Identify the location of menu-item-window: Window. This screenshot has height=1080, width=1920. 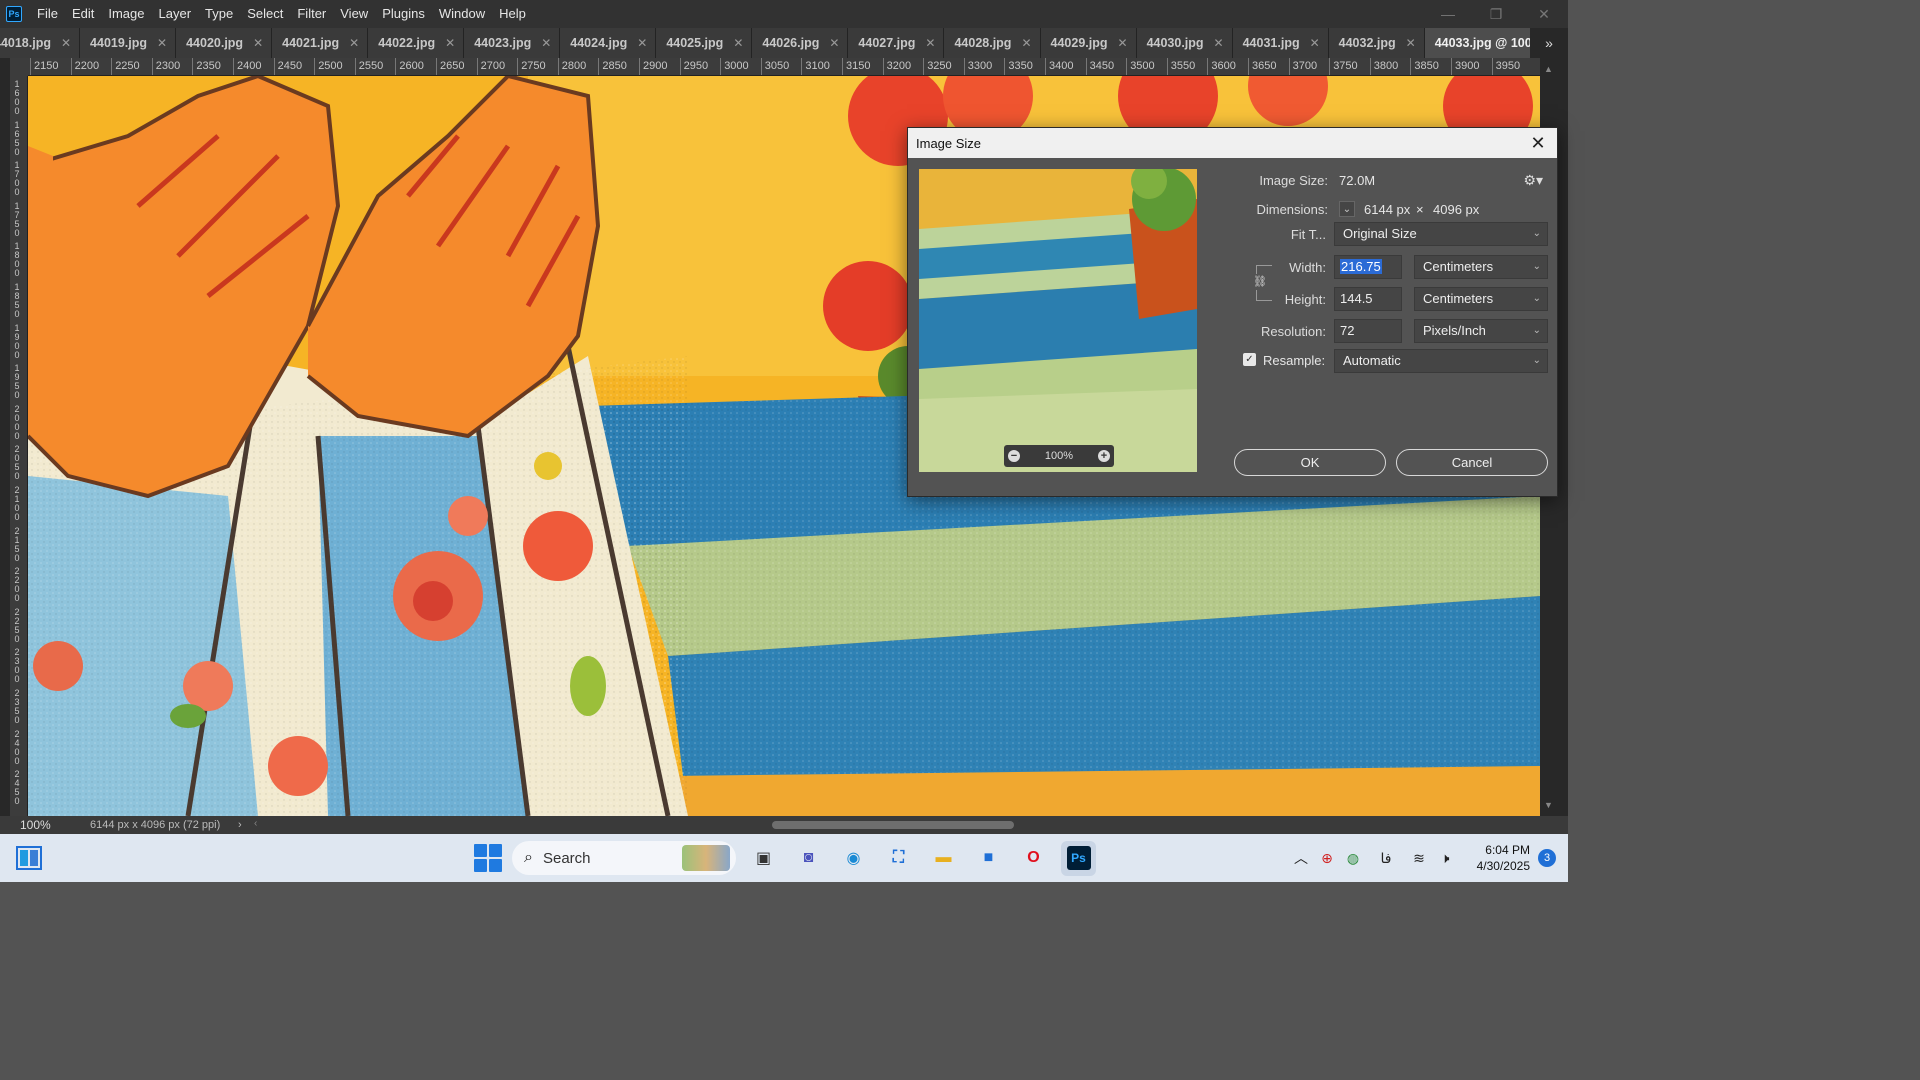
(462, 14).